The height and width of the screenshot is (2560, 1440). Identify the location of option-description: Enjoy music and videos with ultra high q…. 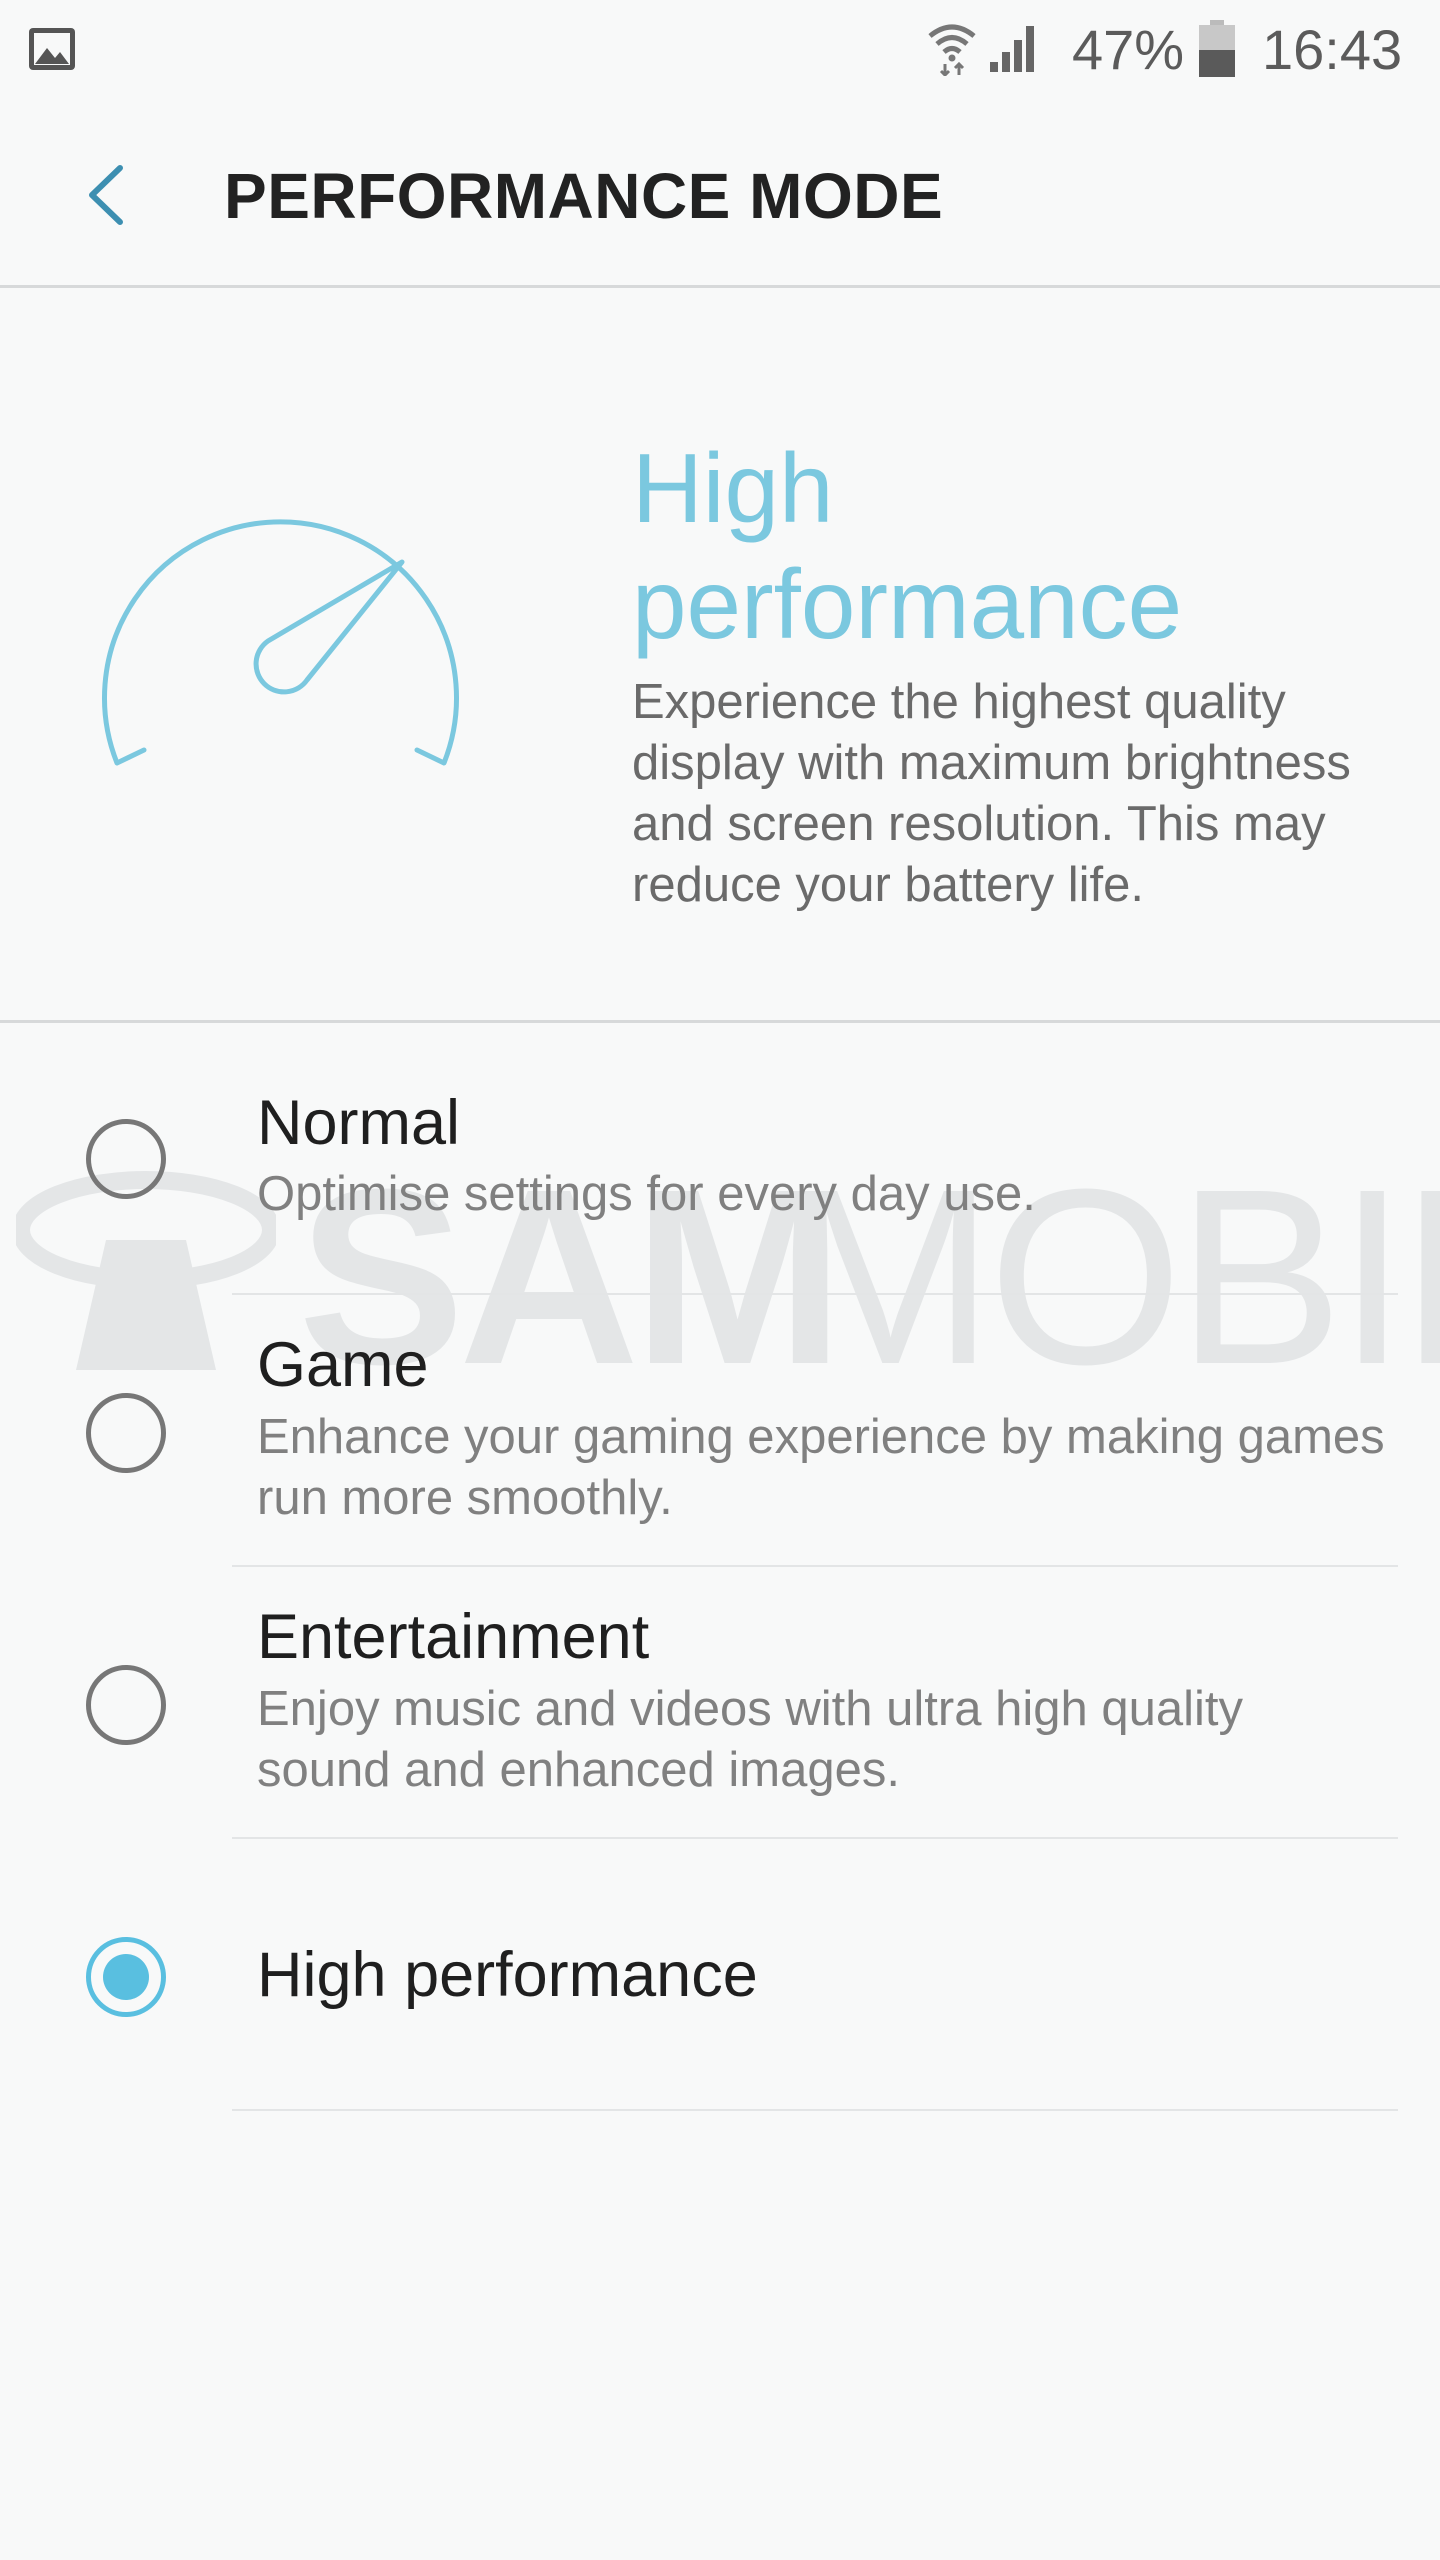
(750, 1739).